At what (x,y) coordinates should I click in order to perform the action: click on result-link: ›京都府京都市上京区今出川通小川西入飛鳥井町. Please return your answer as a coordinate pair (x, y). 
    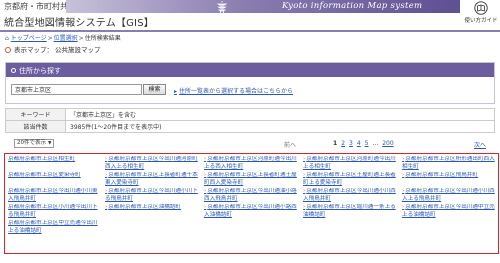
    Looking at the image, I should click on (350, 196).